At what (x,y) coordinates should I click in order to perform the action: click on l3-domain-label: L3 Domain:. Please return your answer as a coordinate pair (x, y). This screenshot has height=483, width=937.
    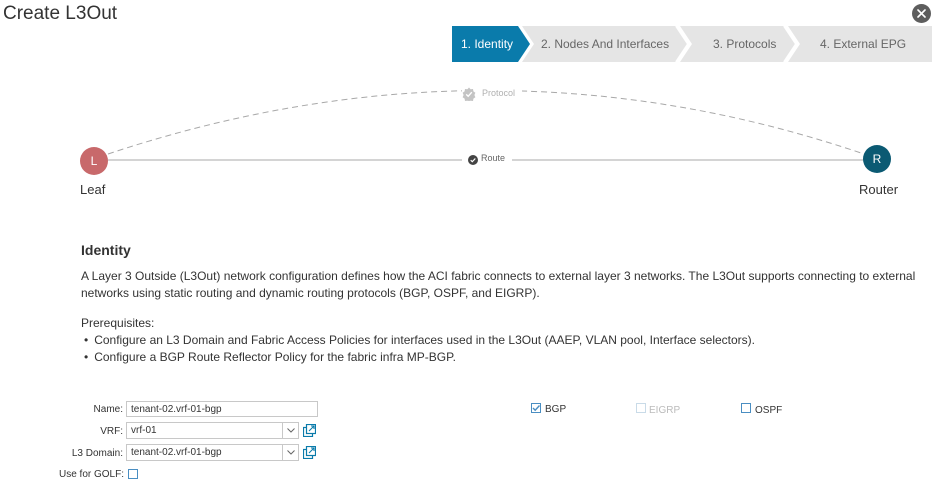
    Looking at the image, I should click on (97, 453).